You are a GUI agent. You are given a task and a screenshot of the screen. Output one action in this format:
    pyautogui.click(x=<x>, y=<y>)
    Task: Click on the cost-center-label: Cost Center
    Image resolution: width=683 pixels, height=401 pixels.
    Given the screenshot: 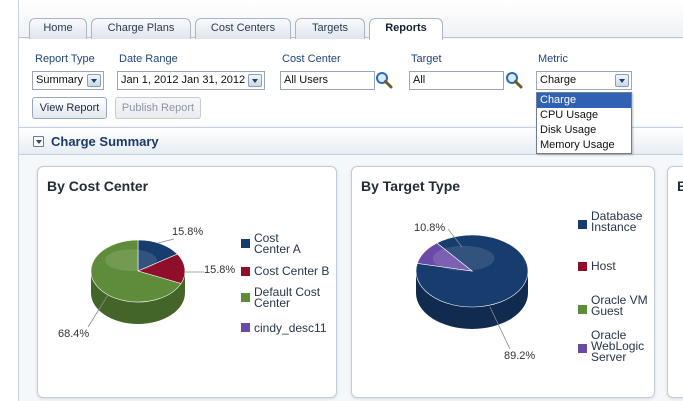 What is the action you would take?
    pyautogui.click(x=311, y=59)
    